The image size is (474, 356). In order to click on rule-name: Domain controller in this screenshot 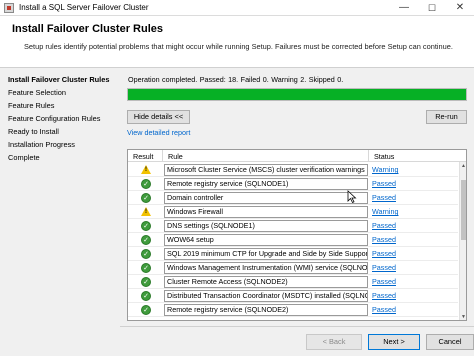, I will do `click(266, 198)`.